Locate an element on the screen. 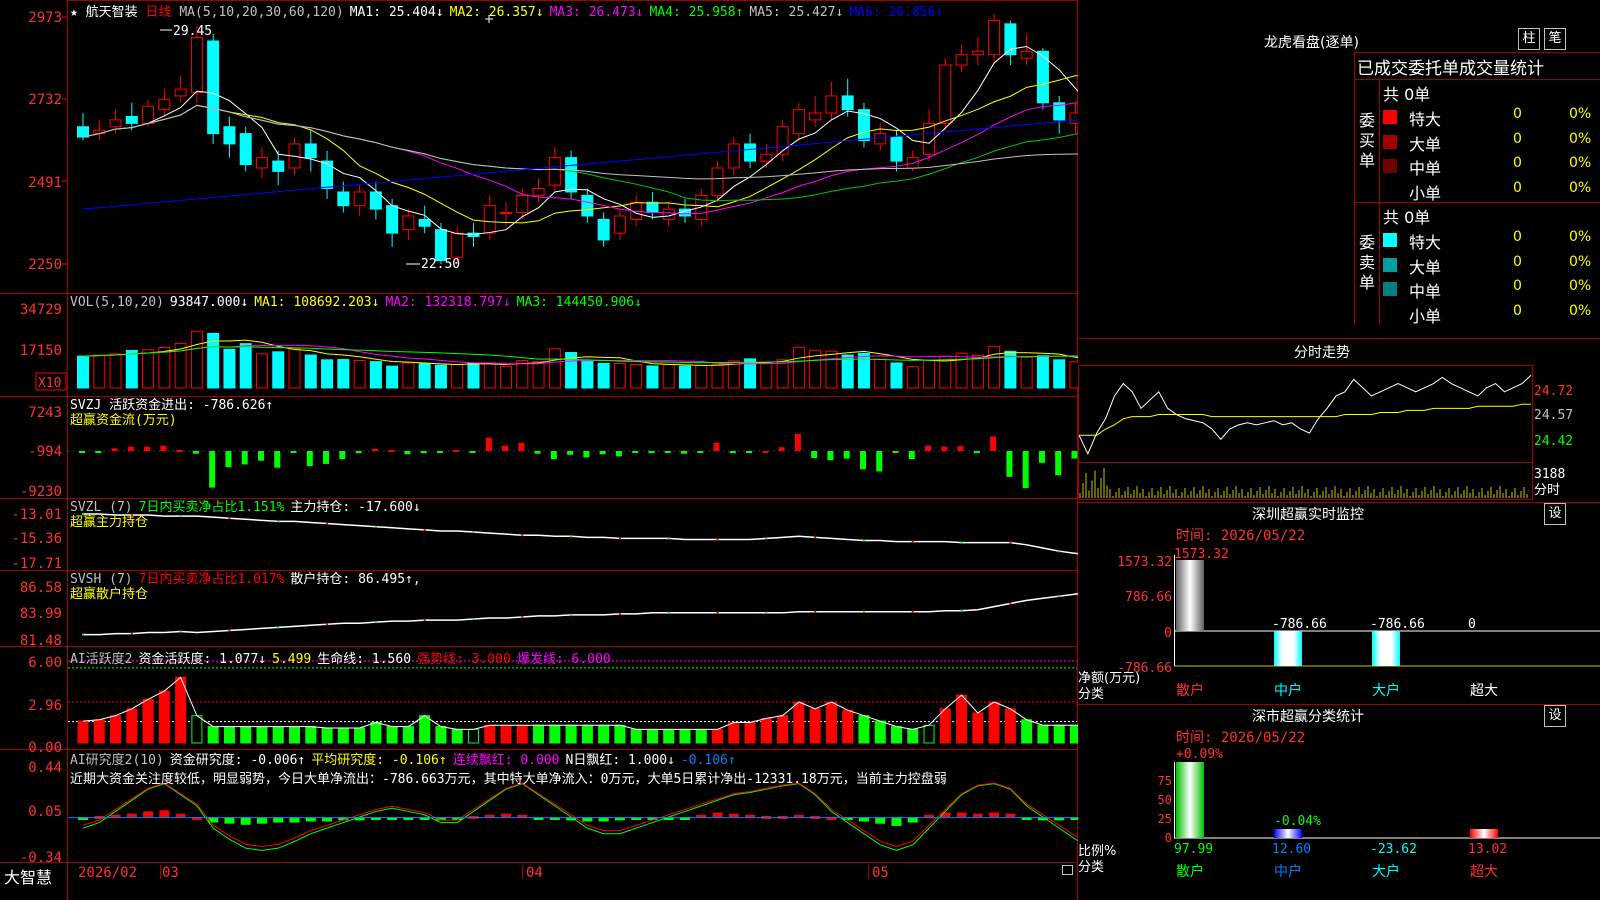 This screenshot has height=900, width=1600. column-view-button: 柱 is located at coordinates (1529, 39).